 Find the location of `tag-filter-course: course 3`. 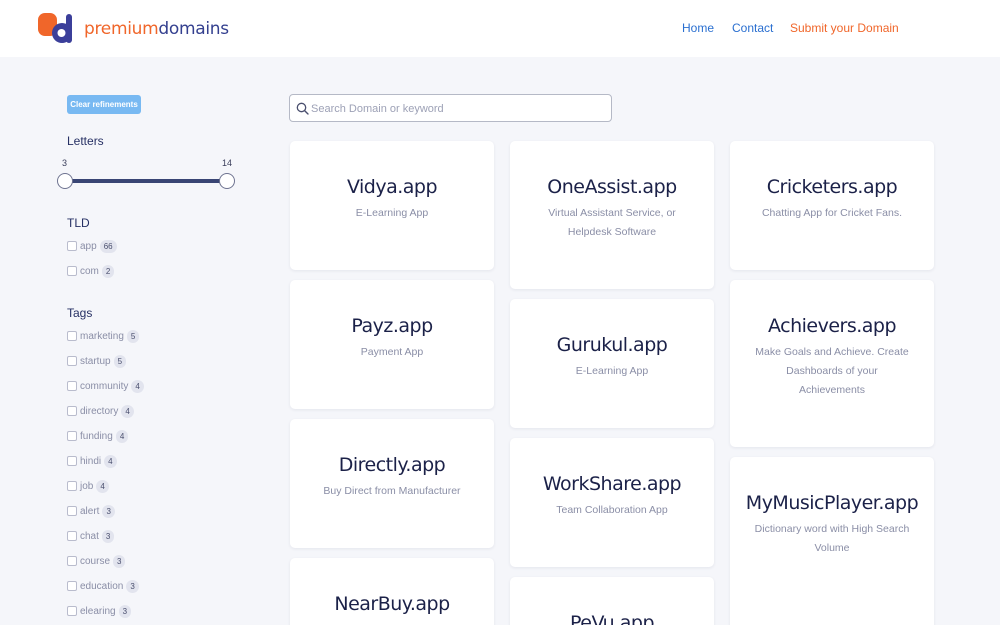

tag-filter-course: course 3 is located at coordinates (96, 561).